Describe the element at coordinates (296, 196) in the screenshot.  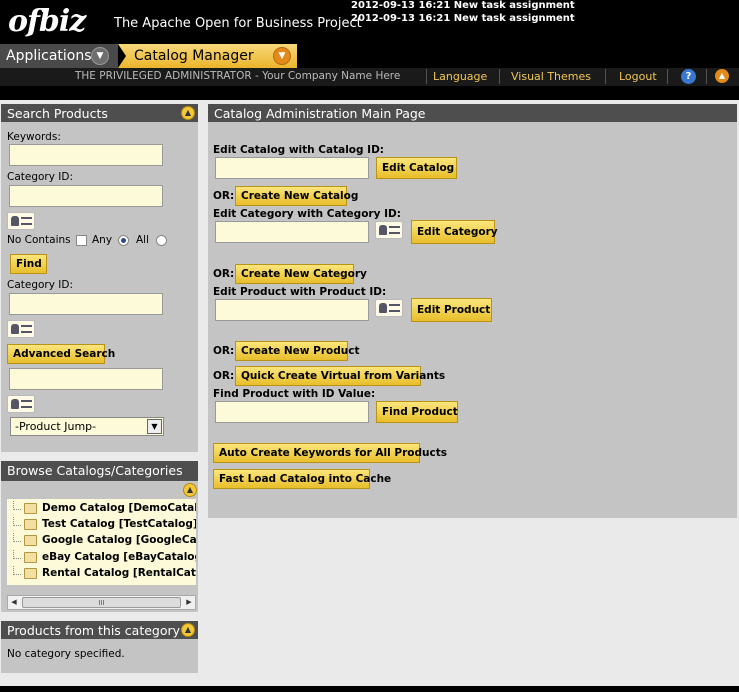
I see `create-new-catalog-button: Create New Catalog` at that location.